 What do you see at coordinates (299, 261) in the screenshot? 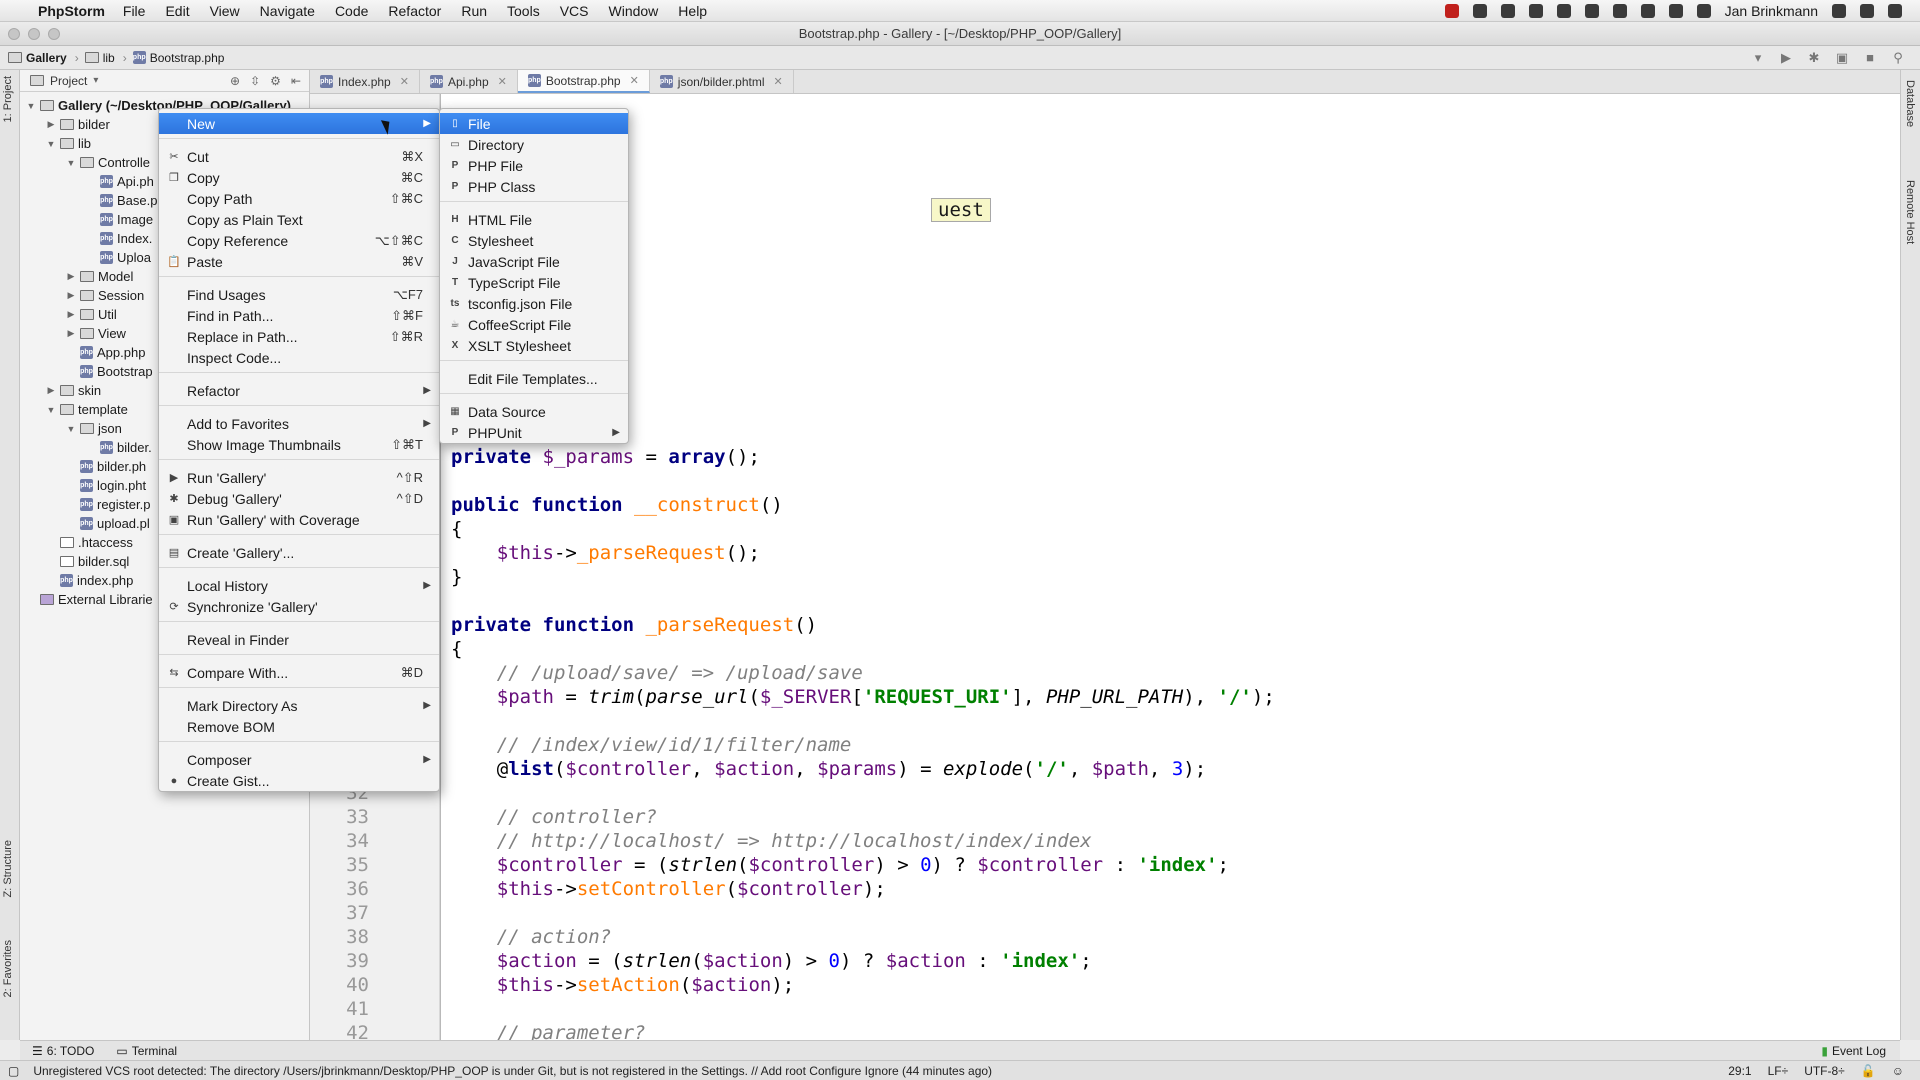
I see `menu-item-paste: 📋 Paste ⌘V` at bounding box center [299, 261].